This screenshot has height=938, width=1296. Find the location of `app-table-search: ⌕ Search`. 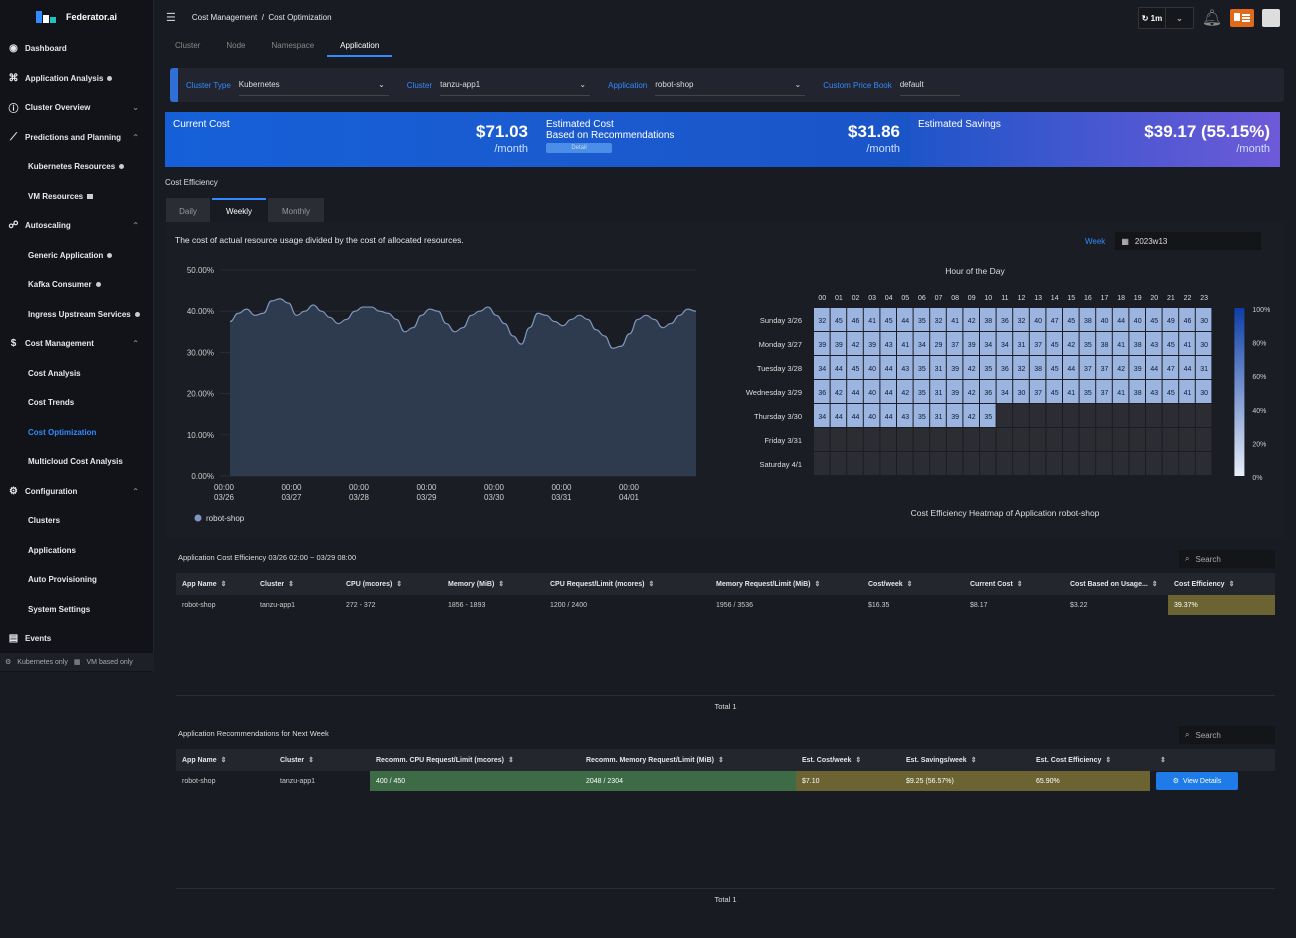

app-table-search: ⌕ Search is located at coordinates (1227, 559).